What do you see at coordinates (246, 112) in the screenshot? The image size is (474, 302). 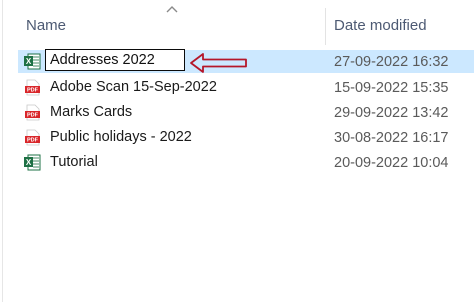 I see `file-row: PDF Marks Cards 29-09-2022 13:42` at bounding box center [246, 112].